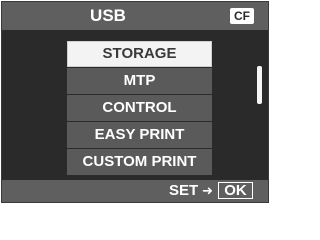 The image size is (320, 240). I want to click on page-title: USB, so click(108, 15).